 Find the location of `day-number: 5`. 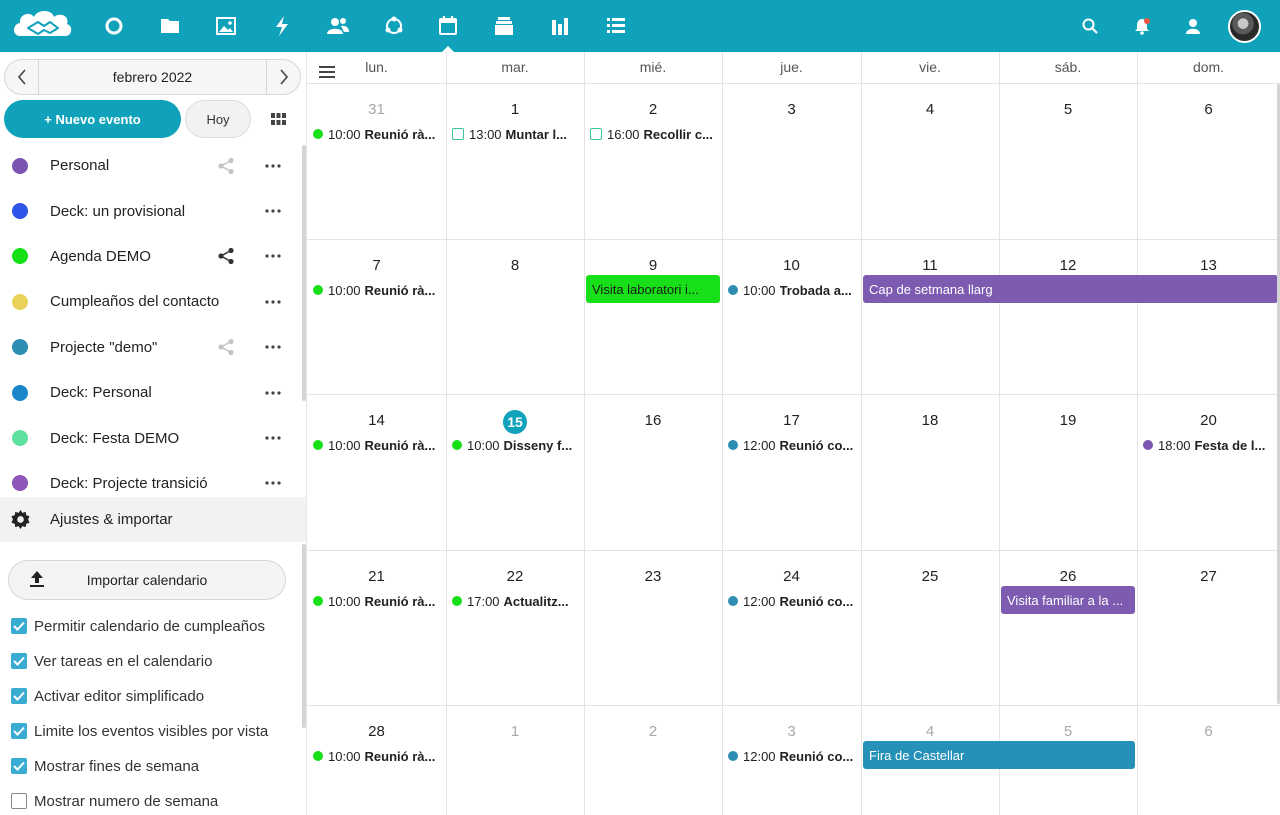

day-number: 5 is located at coordinates (1068, 109).